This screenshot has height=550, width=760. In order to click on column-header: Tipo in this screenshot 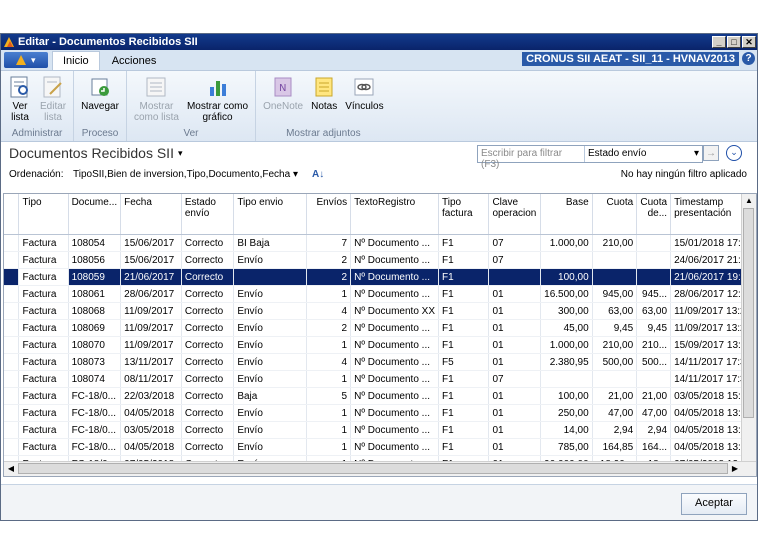, I will do `click(43, 214)`.